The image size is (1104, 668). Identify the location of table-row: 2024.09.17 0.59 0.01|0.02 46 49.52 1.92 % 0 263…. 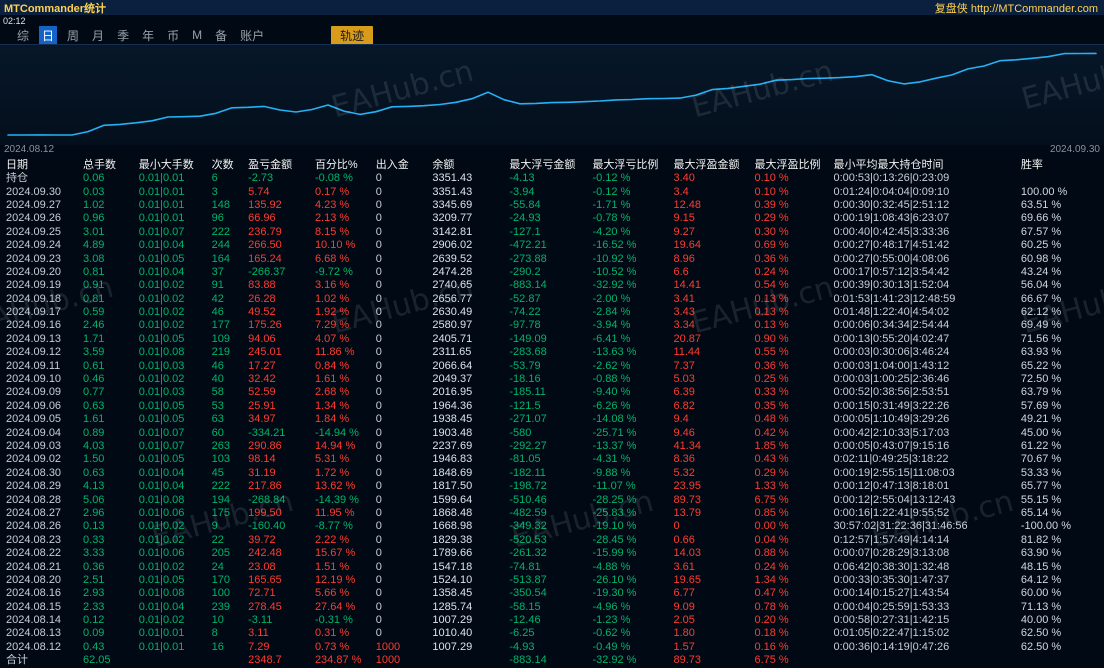
(552, 312).